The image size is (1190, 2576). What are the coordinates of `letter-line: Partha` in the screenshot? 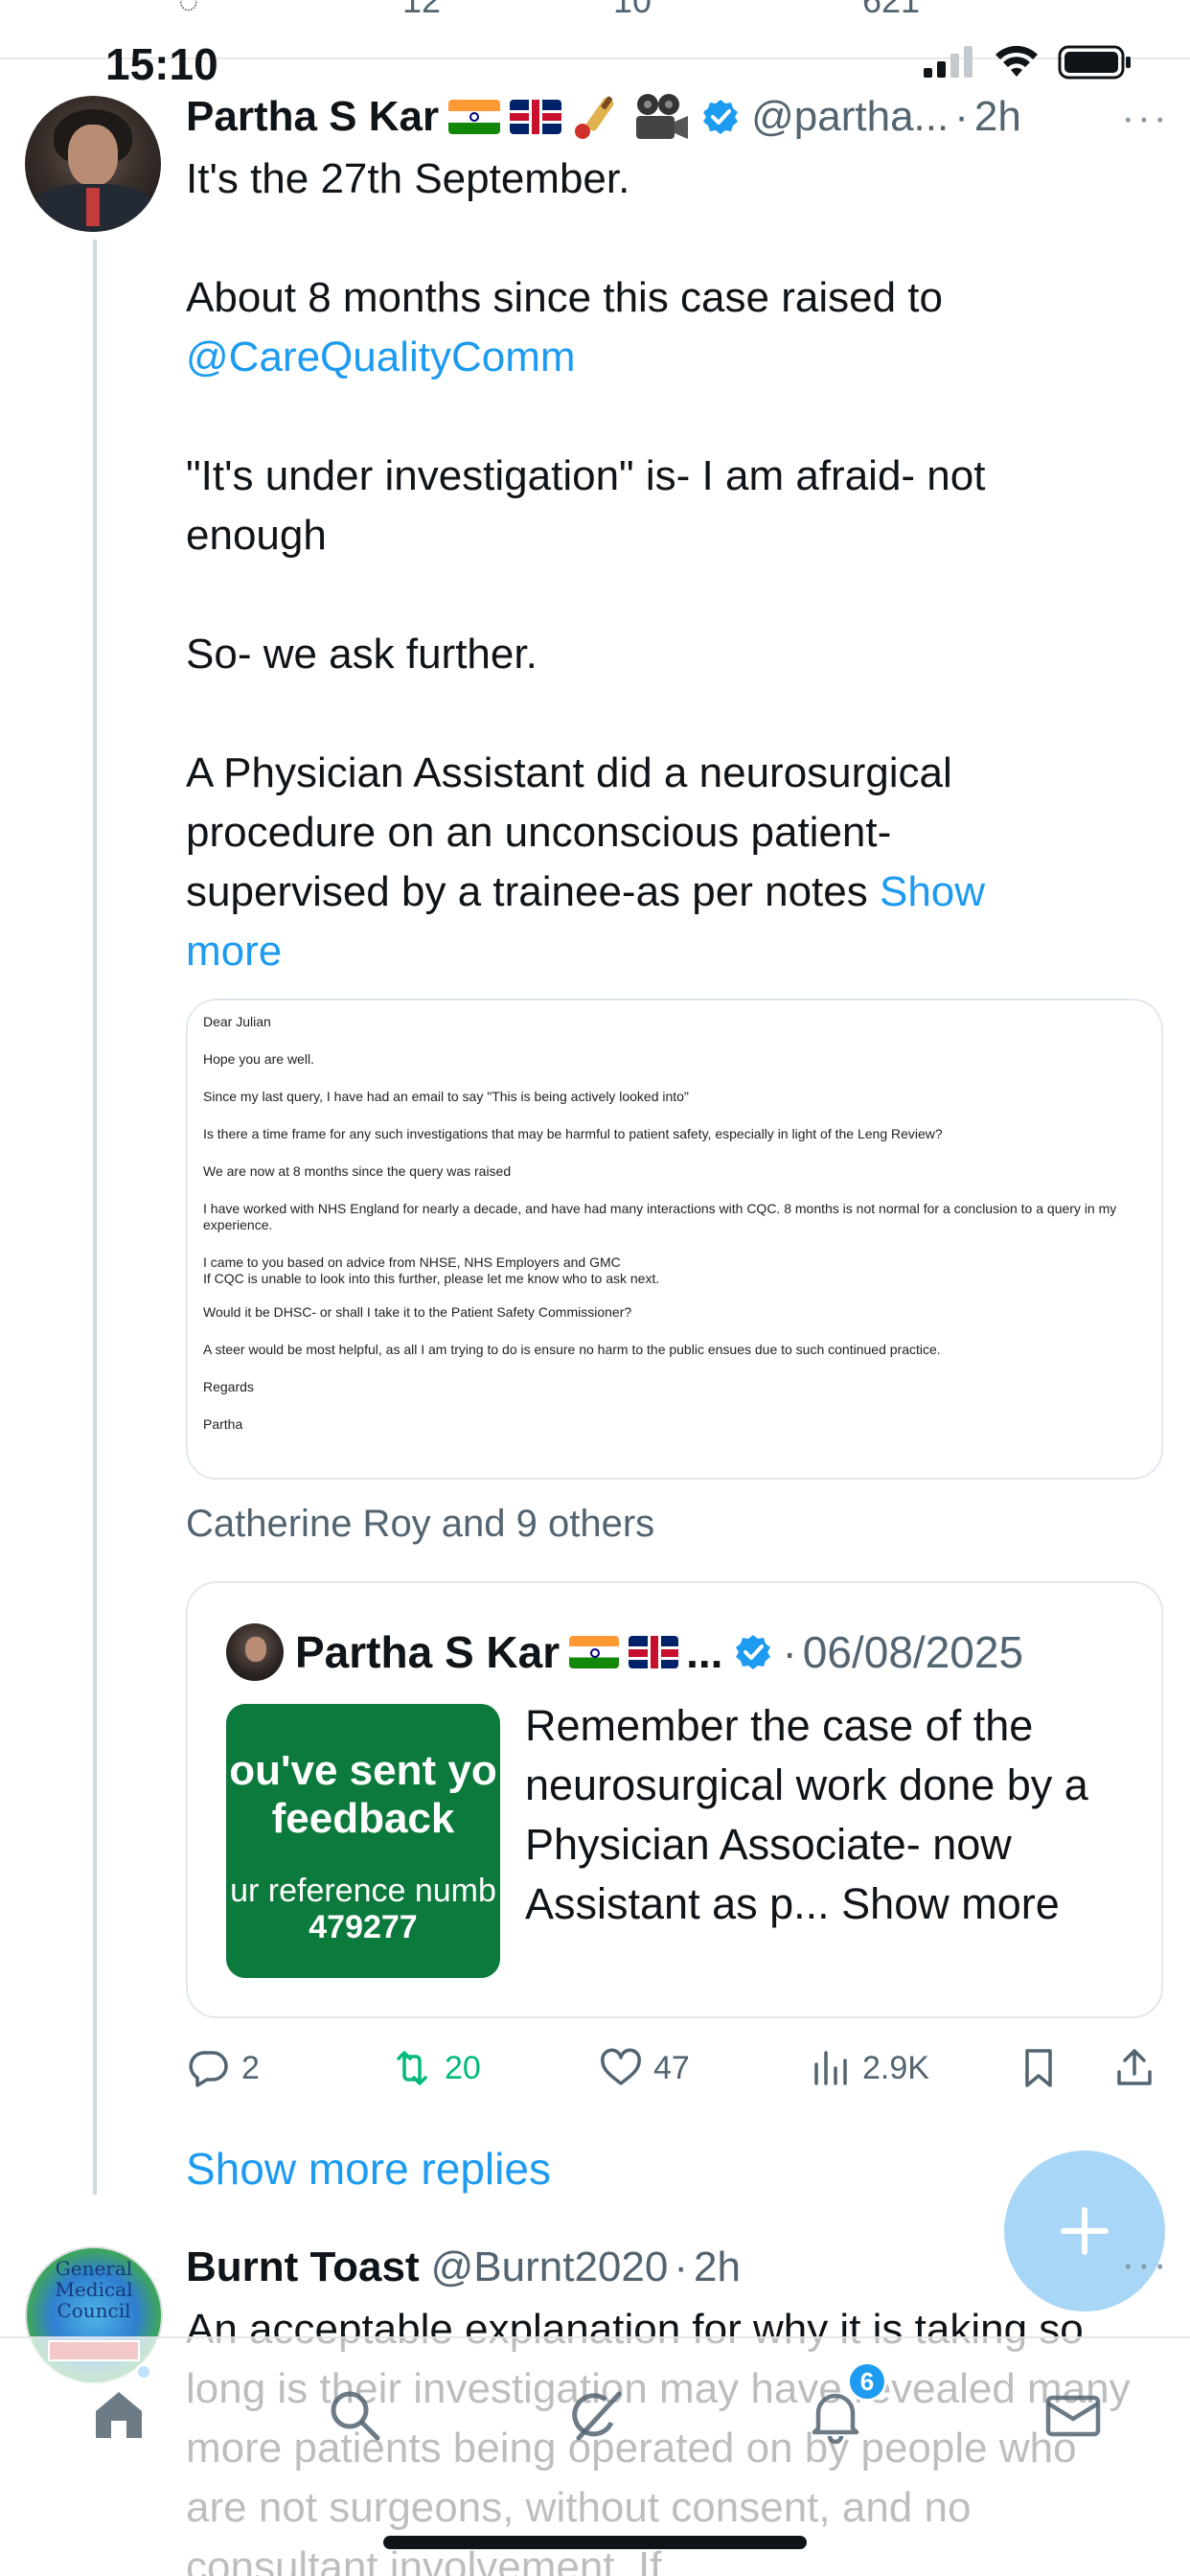 It's located at (223, 1424).